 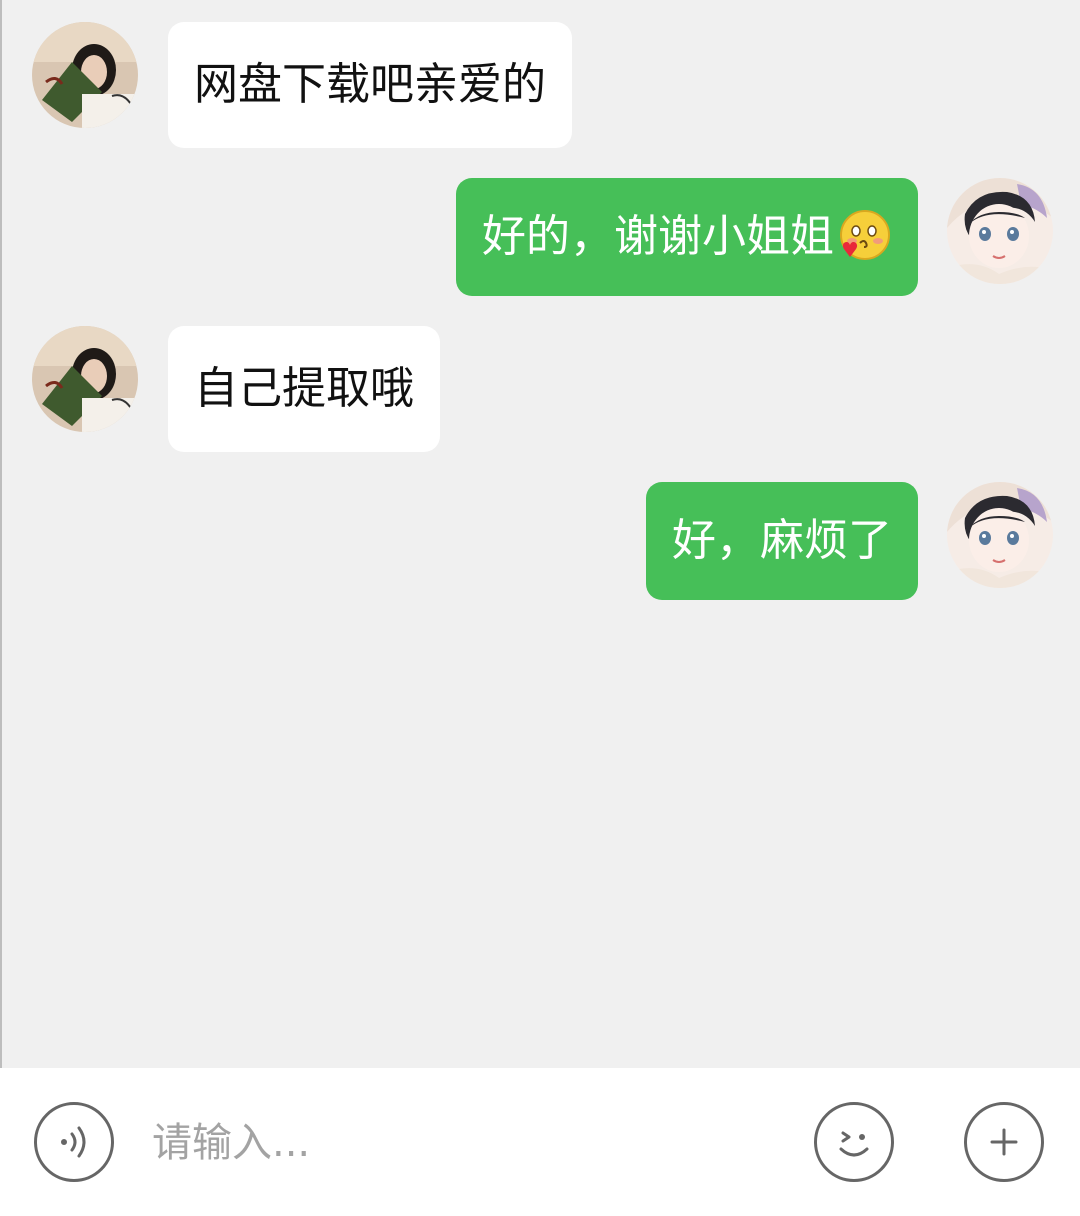 I want to click on message-bubble: 网盘下载吧亲爱的, so click(x=370, y=85).